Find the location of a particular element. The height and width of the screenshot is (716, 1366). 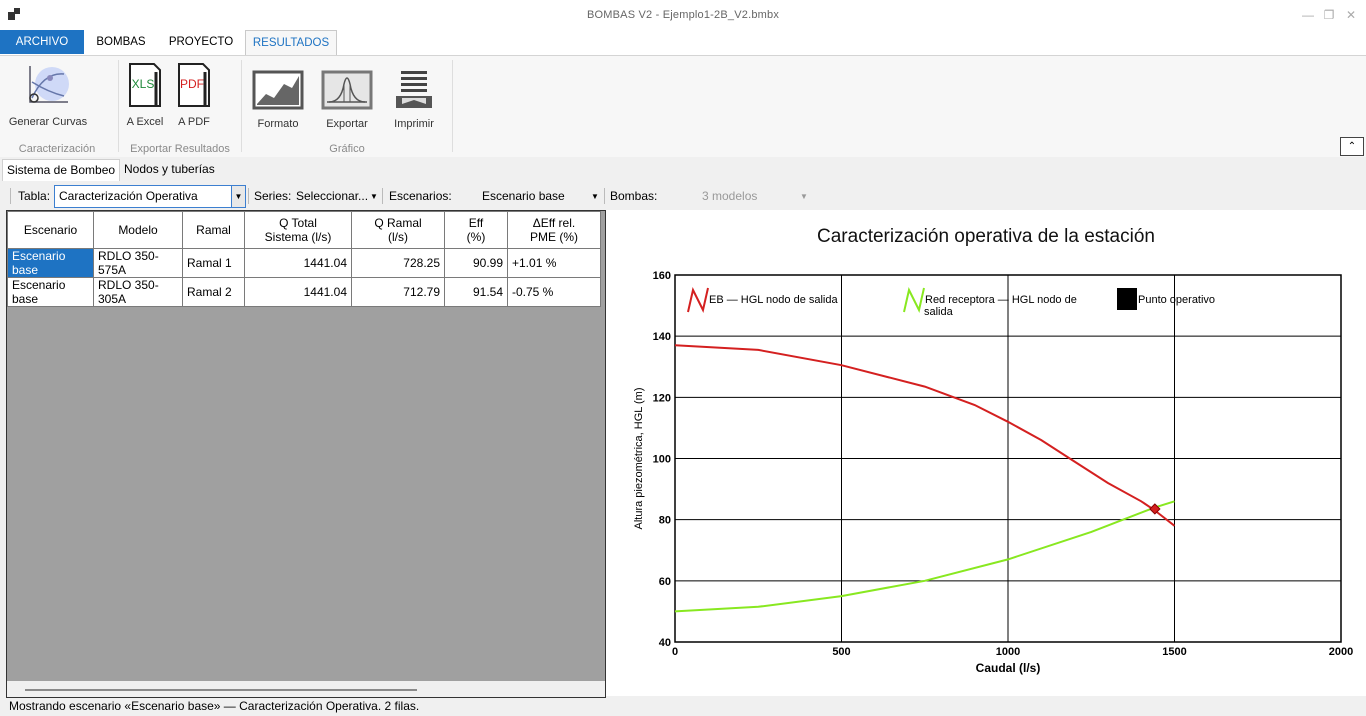

excel-file-icon: XLS is located at coordinates (145, 85).